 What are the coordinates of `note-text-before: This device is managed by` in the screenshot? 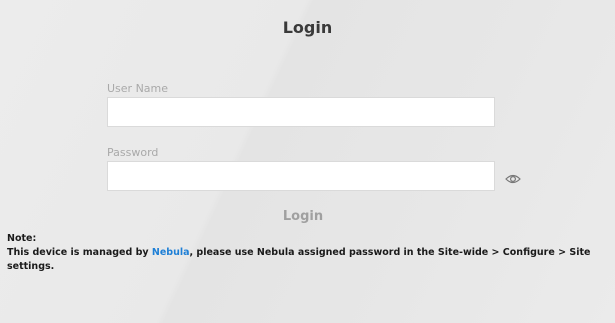 It's located at (79, 252).